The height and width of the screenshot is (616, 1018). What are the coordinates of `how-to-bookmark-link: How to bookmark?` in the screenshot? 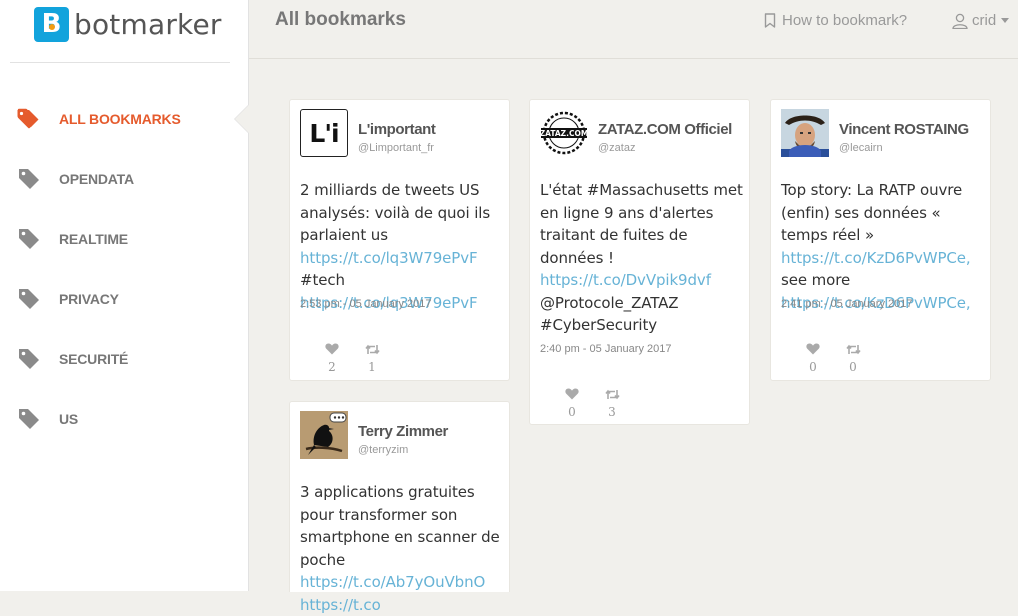 It's located at (835, 20).